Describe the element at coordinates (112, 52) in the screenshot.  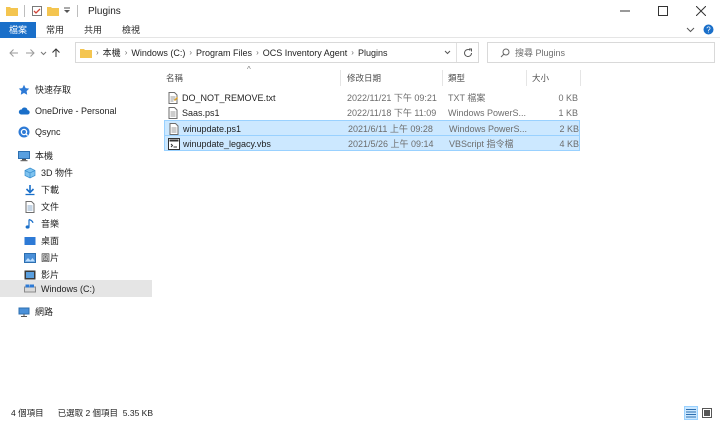
I see `breadcrumb-this-pc: 本機` at that location.